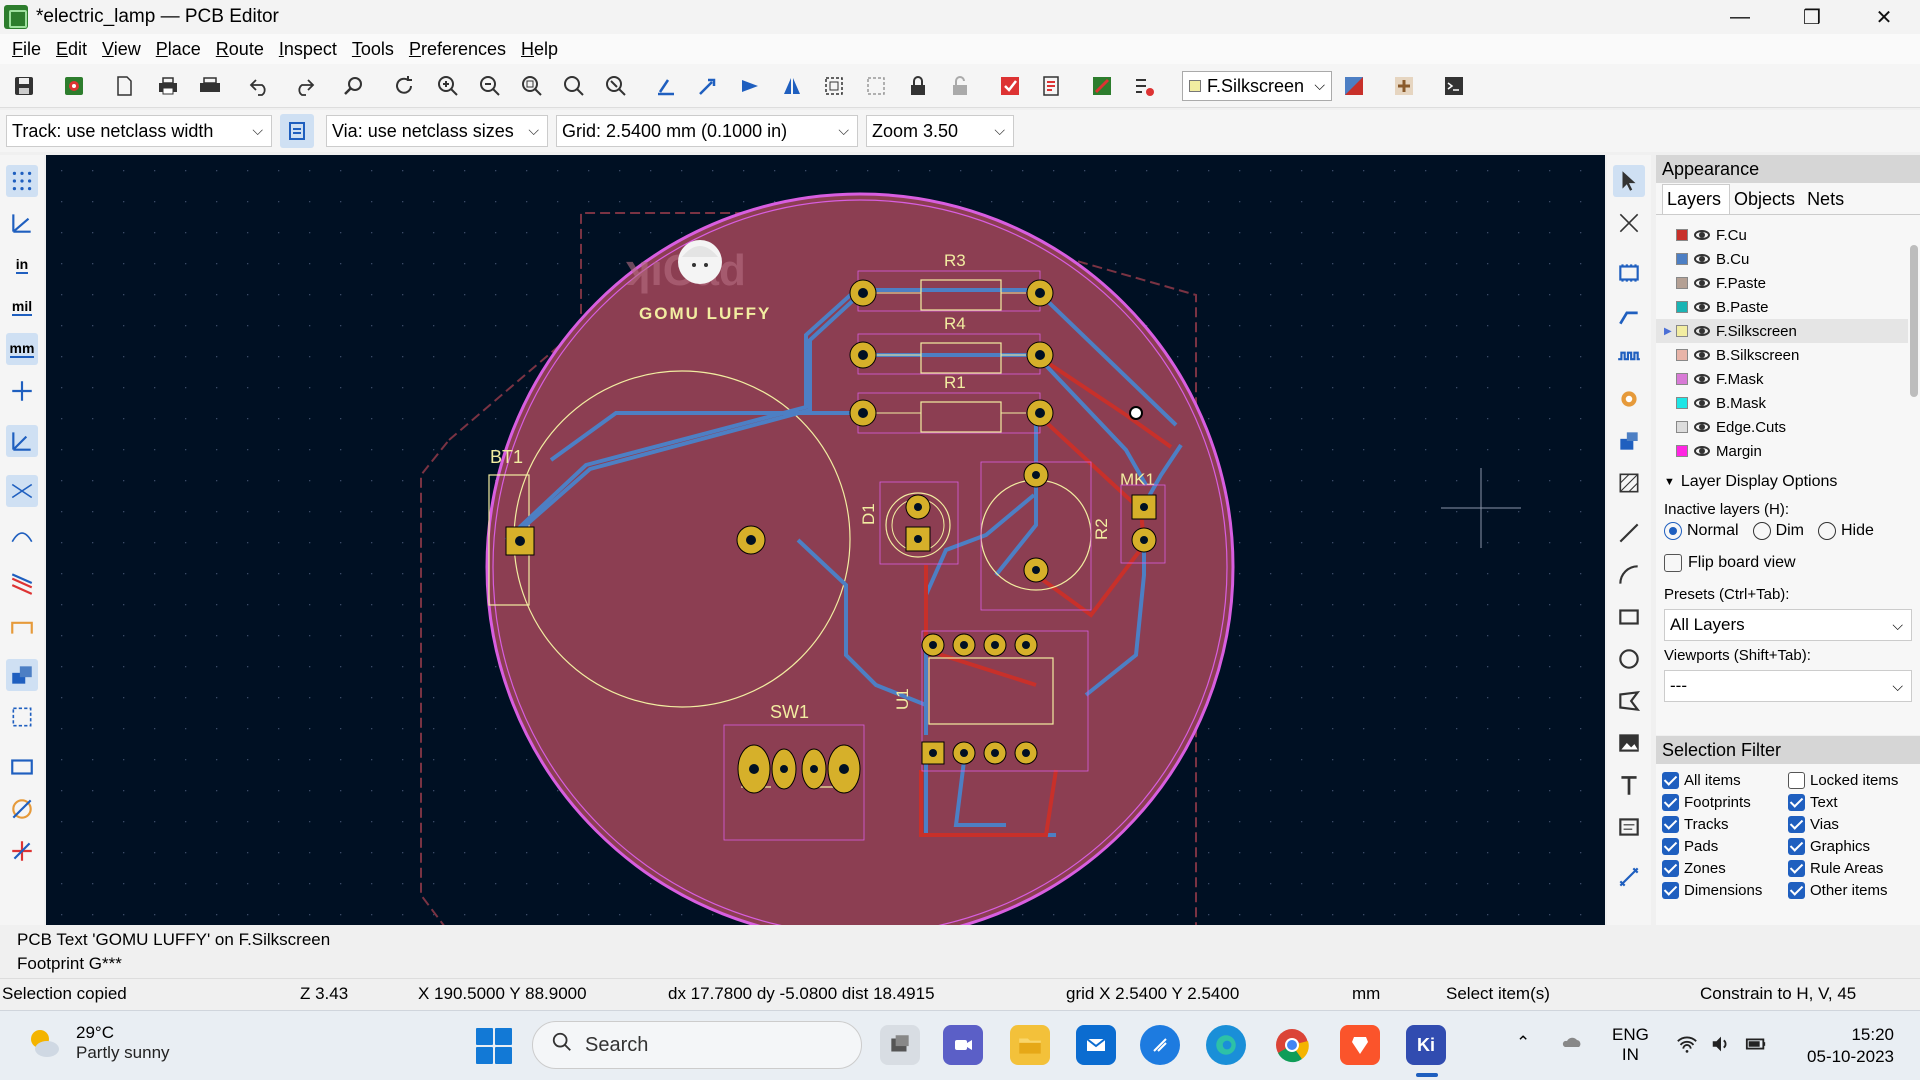  Describe the element at coordinates (22, 223) in the screenshot. I see `polar-coords-icon` at that location.